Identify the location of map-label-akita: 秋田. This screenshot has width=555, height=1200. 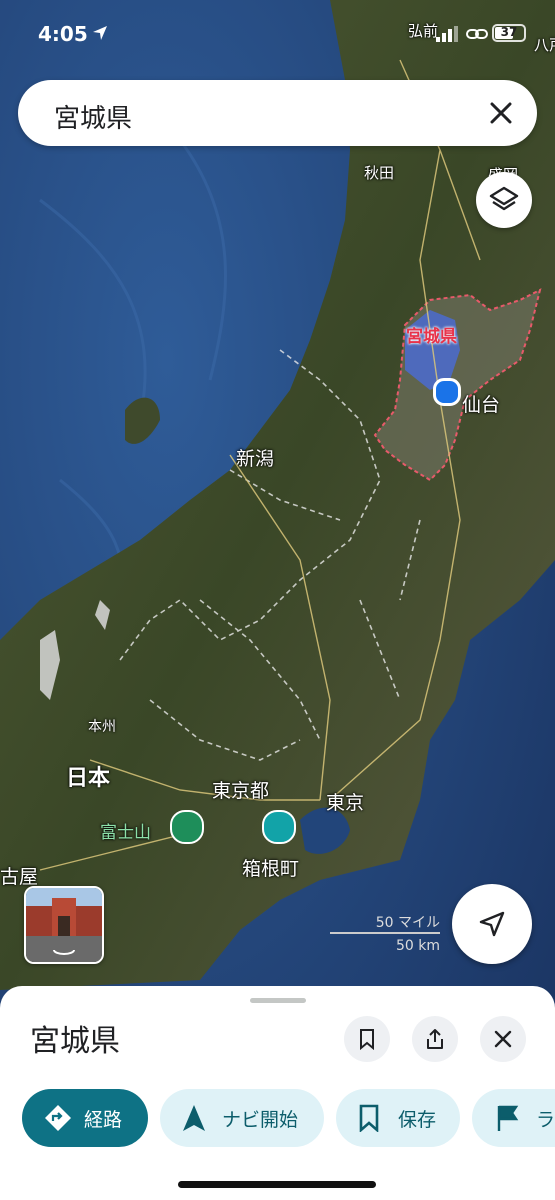
(379, 172).